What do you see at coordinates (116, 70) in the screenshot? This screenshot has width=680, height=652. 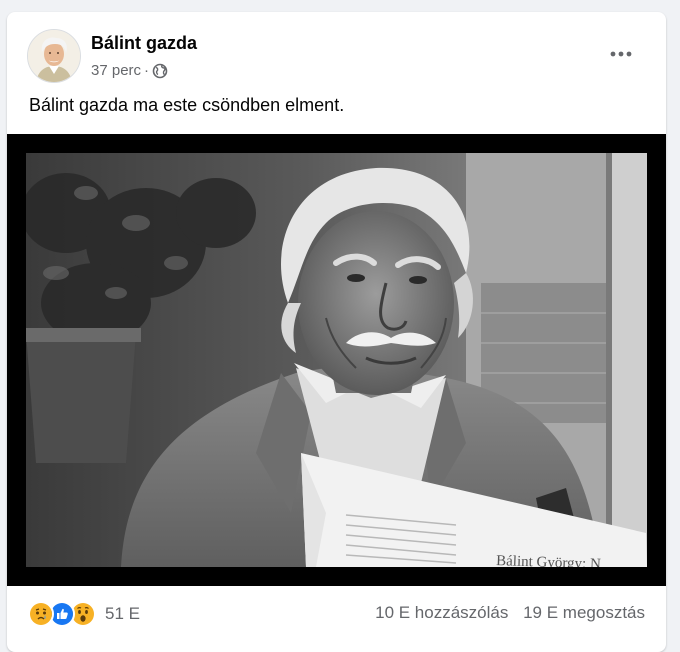 I see `post-time: 37 perc` at bounding box center [116, 70].